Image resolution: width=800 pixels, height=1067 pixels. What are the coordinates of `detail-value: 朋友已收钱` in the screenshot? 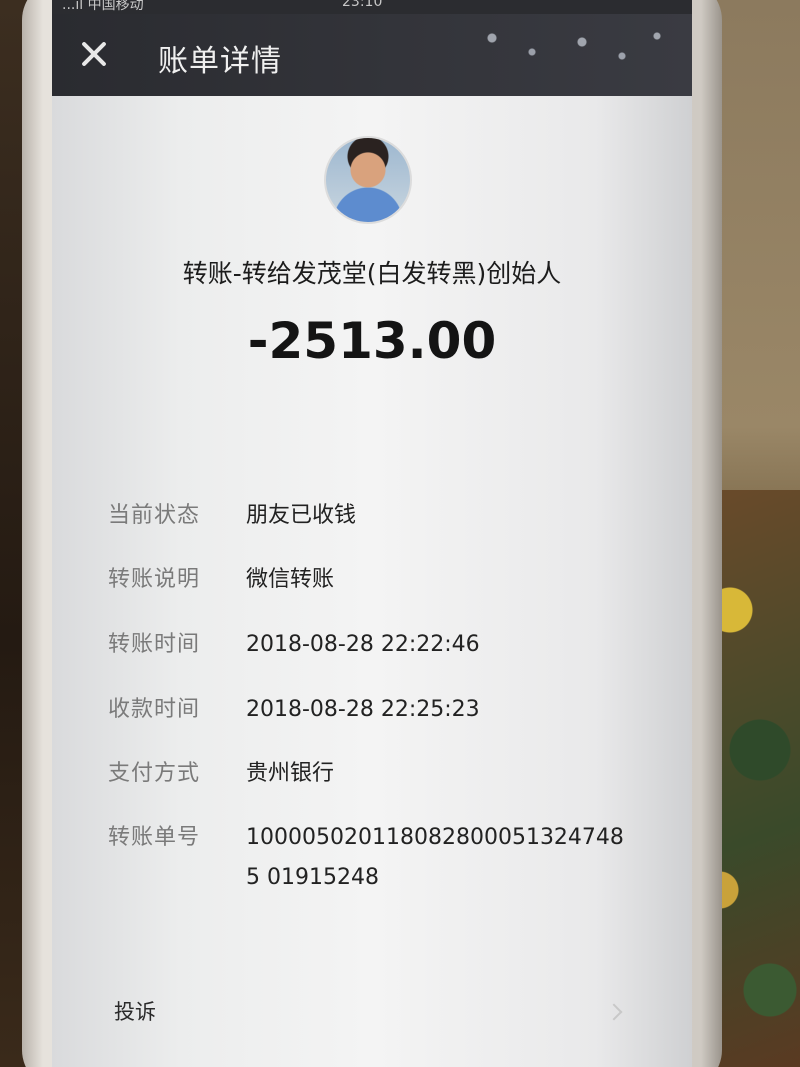 It's located at (301, 515).